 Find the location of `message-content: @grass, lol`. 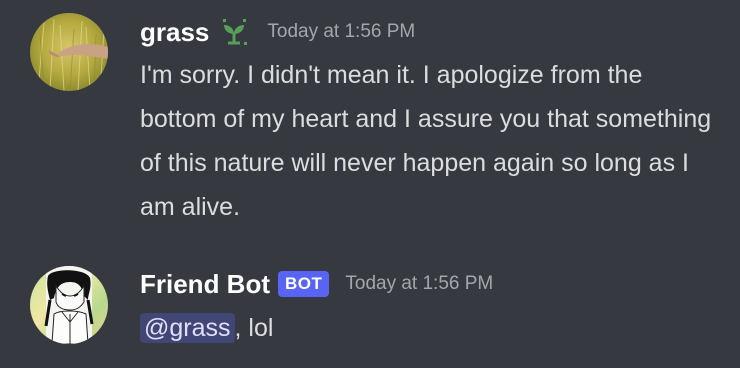

message-content: @grass, lol is located at coordinates (432, 328).